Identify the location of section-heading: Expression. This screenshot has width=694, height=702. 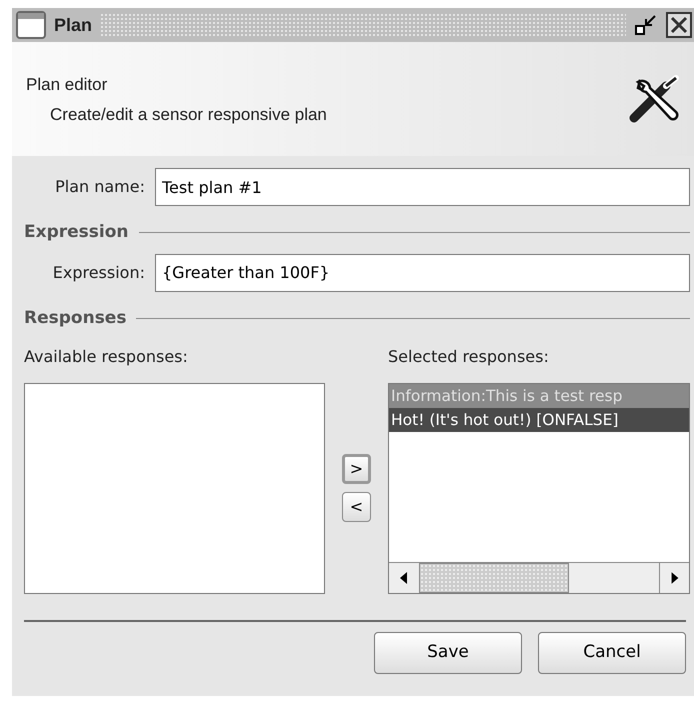
(76, 232).